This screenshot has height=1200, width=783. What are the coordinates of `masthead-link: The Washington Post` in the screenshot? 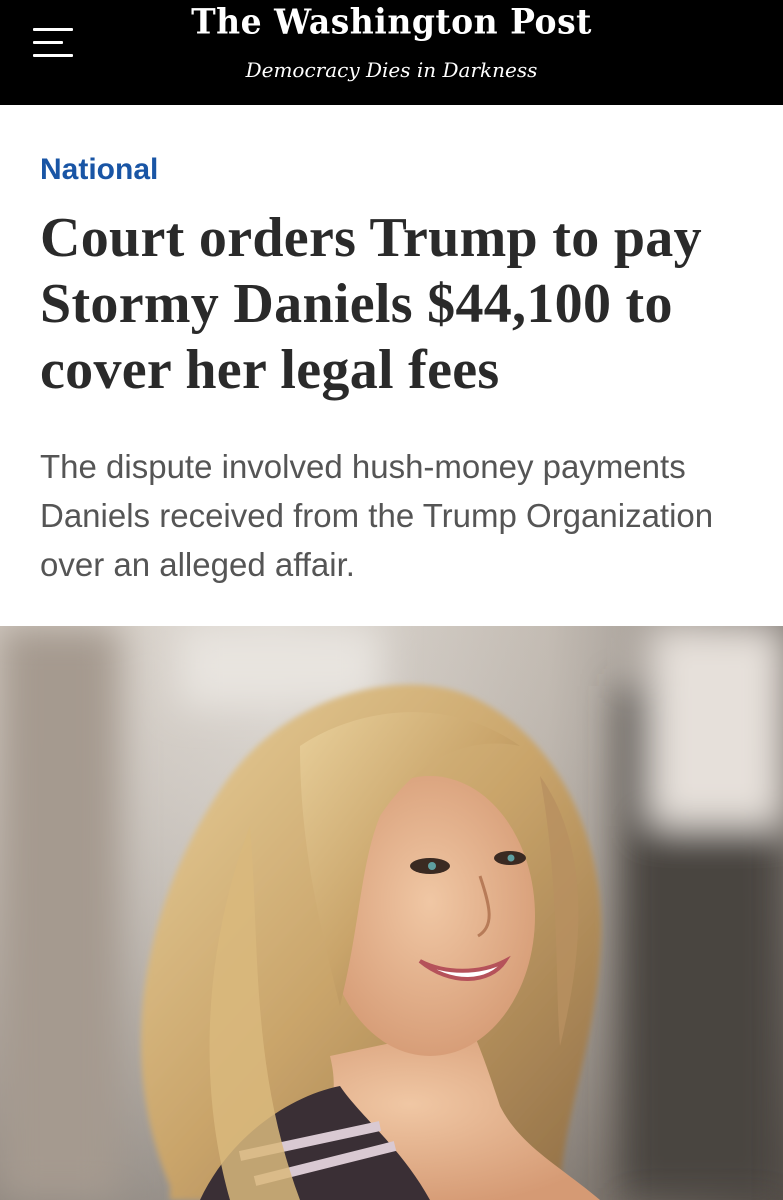 It's located at (391, 21).